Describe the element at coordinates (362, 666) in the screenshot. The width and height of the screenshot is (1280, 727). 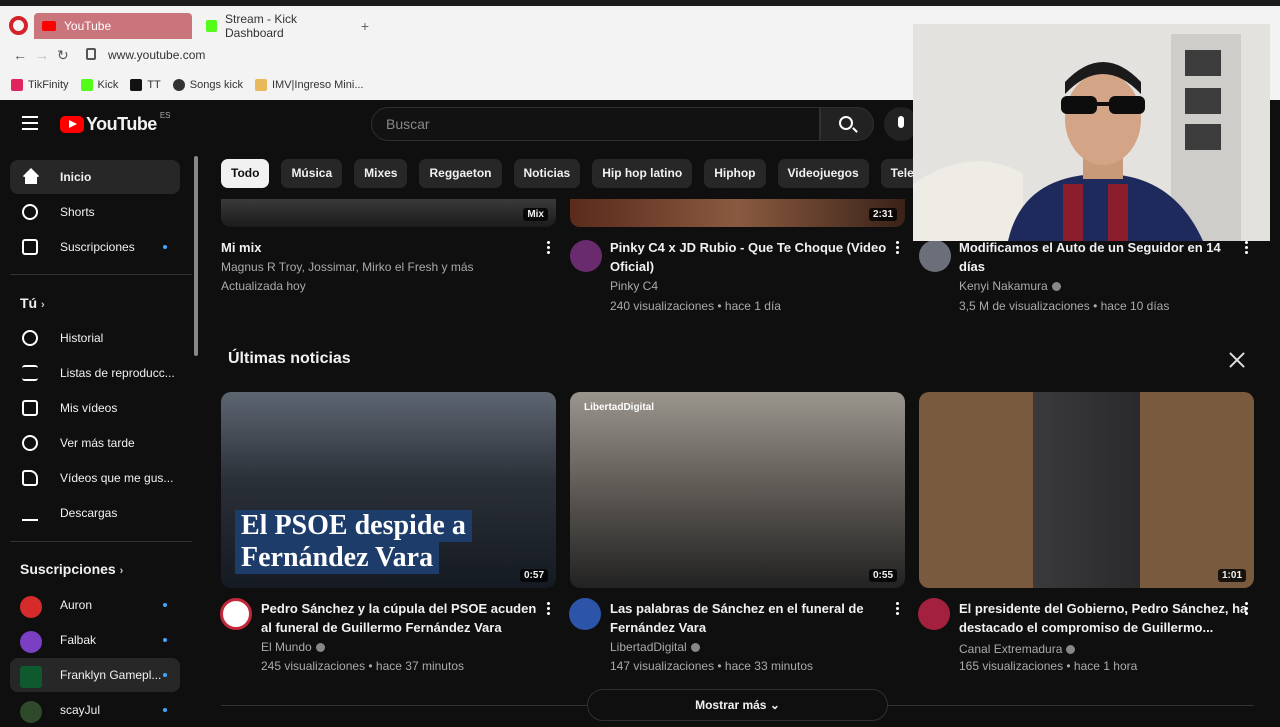
I see `video-meta: 245 visualizaciones • hace 37 minutos` at that location.